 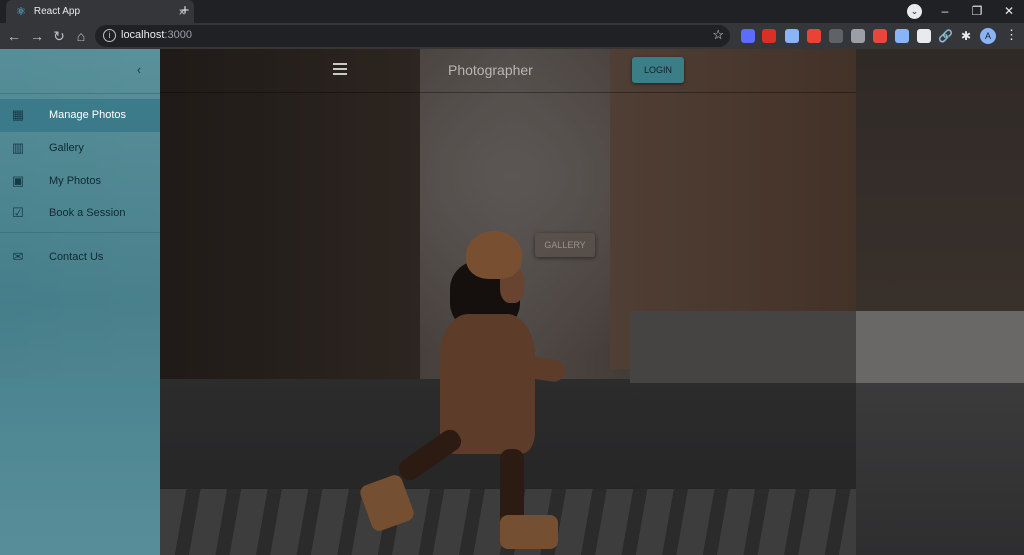 What do you see at coordinates (76, 257) in the screenshot?
I see `sidebar-item-label: Contact Us` at bounding box center [76, 257].